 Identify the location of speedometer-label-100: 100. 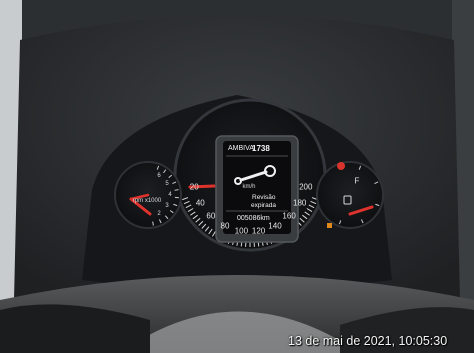
(241, 231).